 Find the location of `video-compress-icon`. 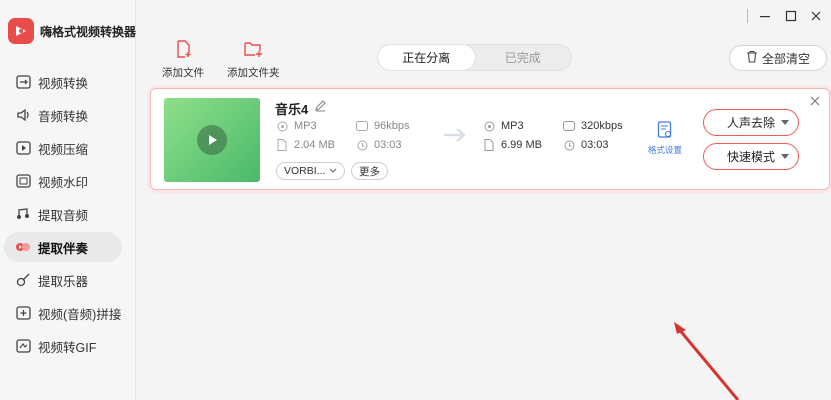

video-compress-icon is located at coordinates (23, 148).